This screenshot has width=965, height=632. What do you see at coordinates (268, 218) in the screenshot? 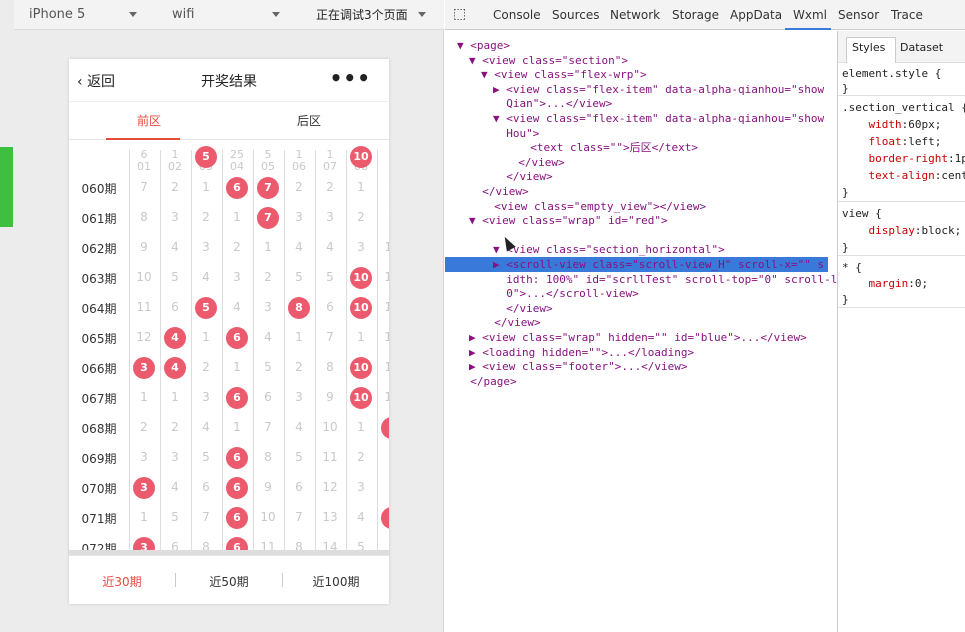
I see `drawn-number-ball: 7` at bounding box center [268, 218].